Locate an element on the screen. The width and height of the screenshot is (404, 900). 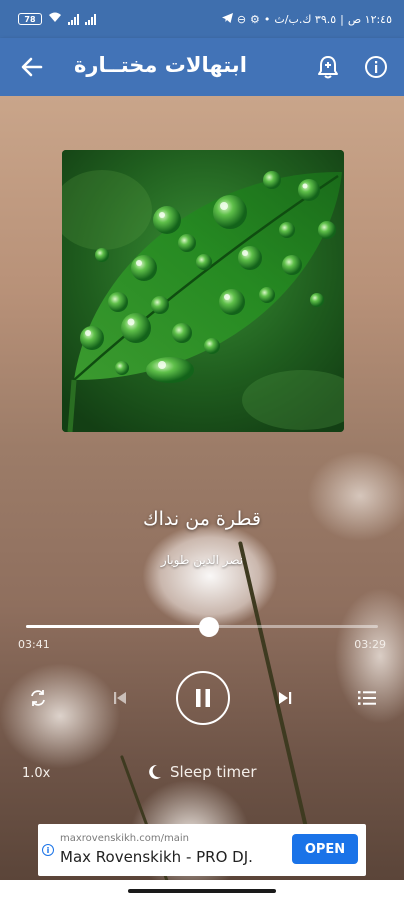
ad-open-button: OPEN is located at coordinates (325, 849).